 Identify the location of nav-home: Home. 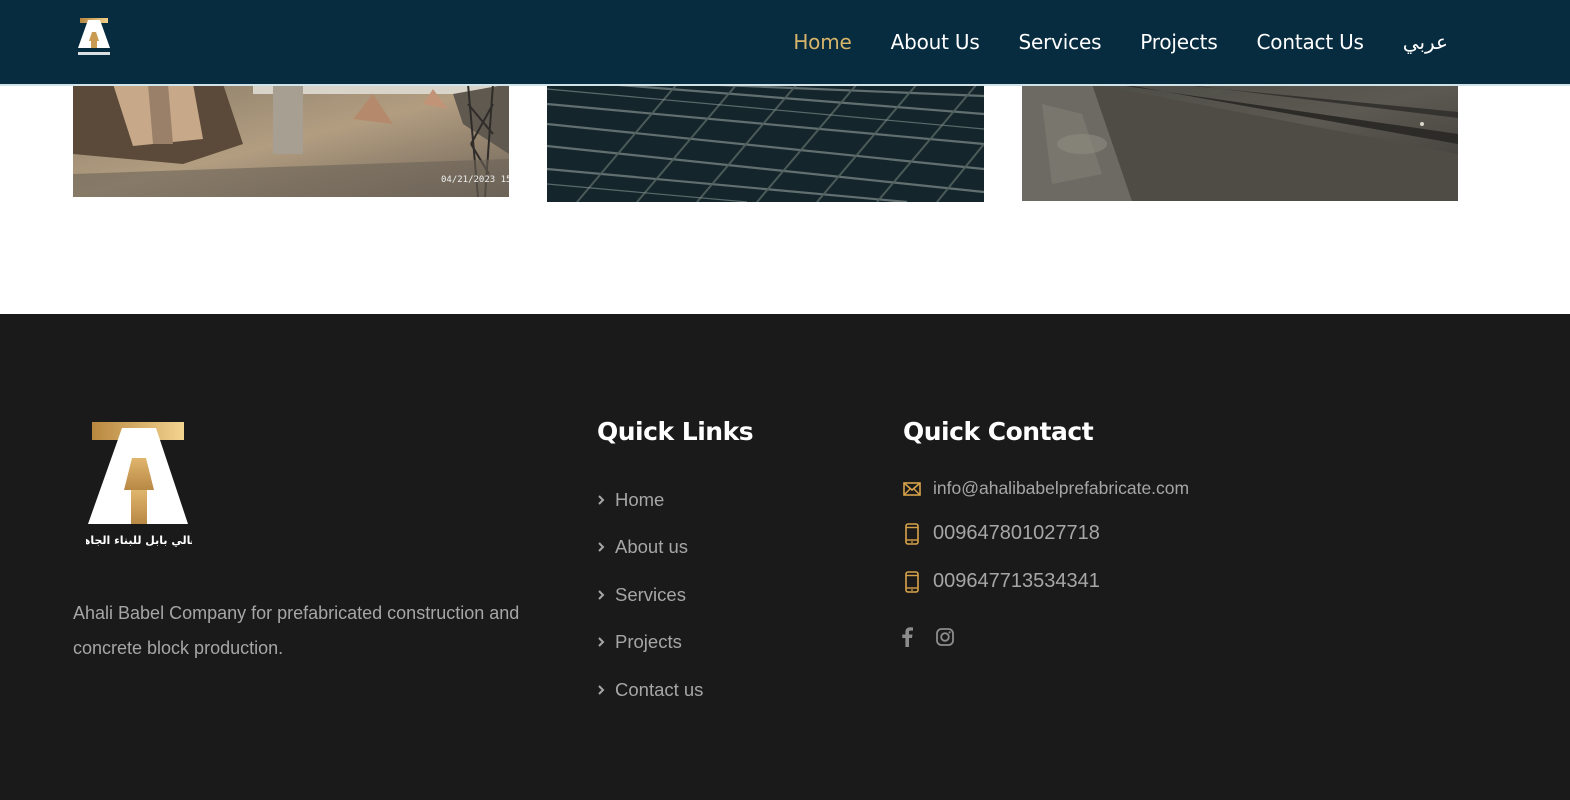
(822, 42).